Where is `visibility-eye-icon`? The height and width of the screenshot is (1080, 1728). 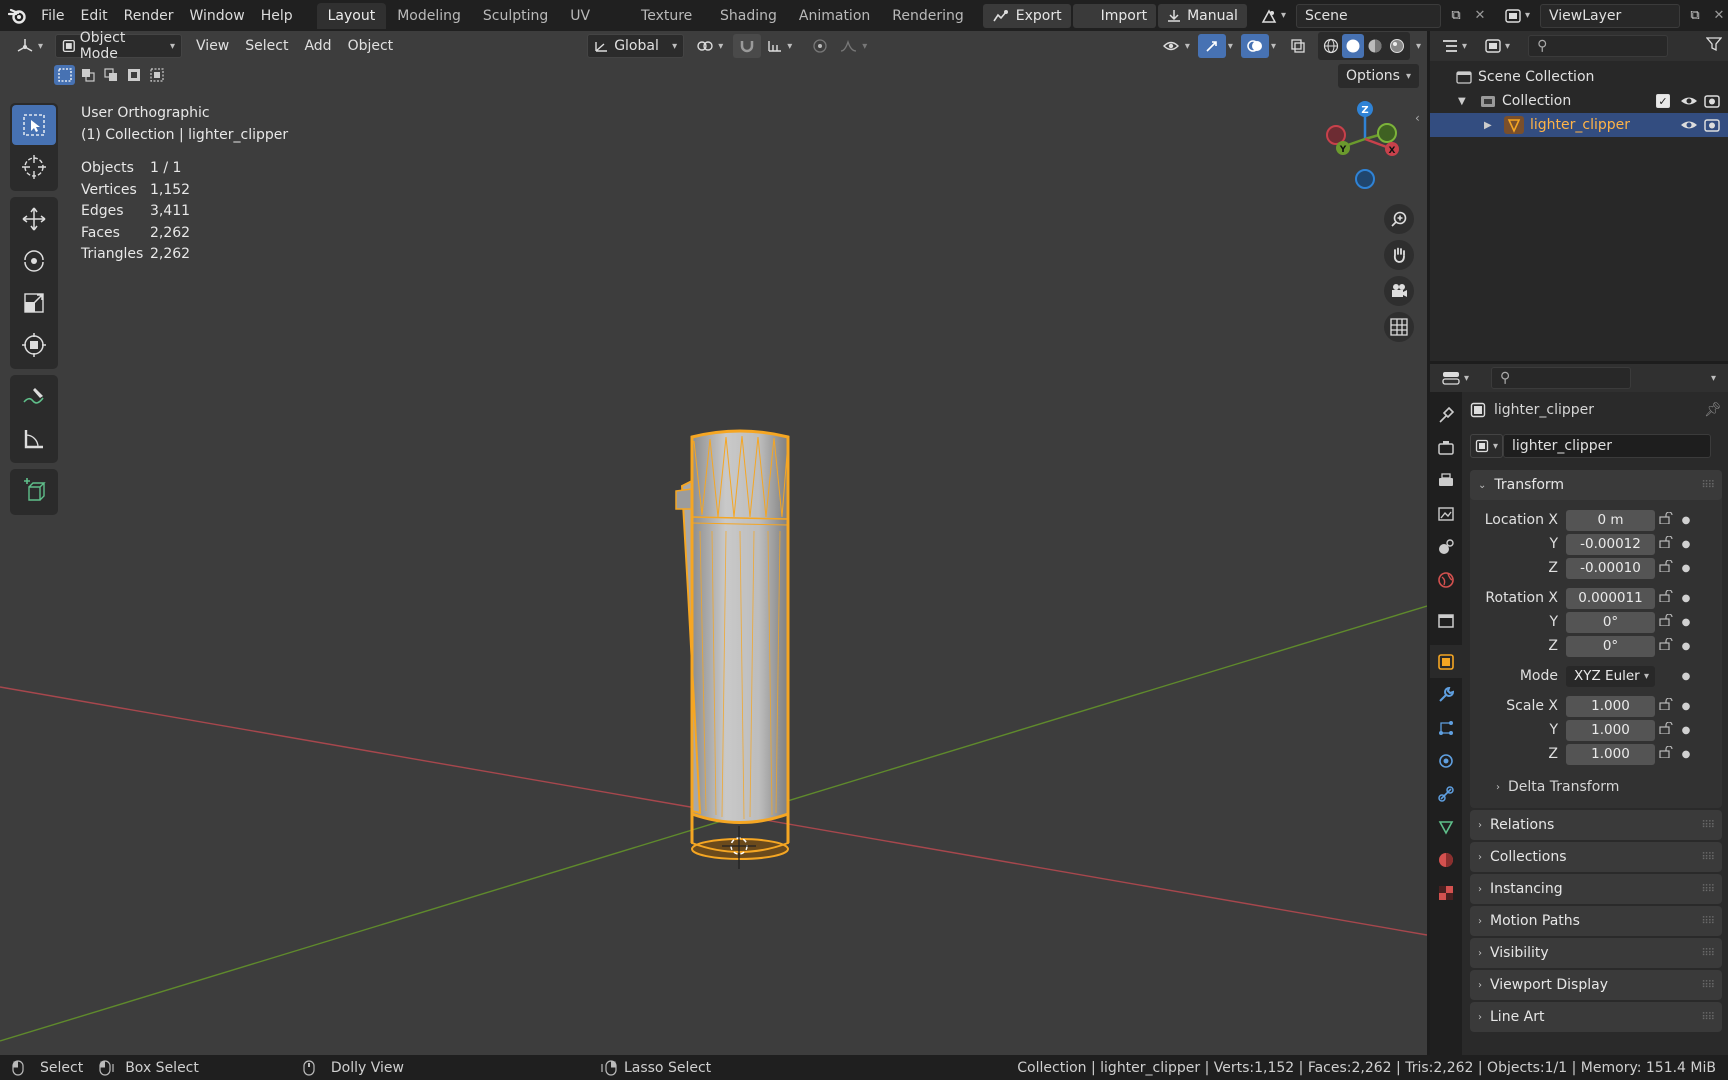
visibility-eye-icon is located at coordinates (1689, 101).